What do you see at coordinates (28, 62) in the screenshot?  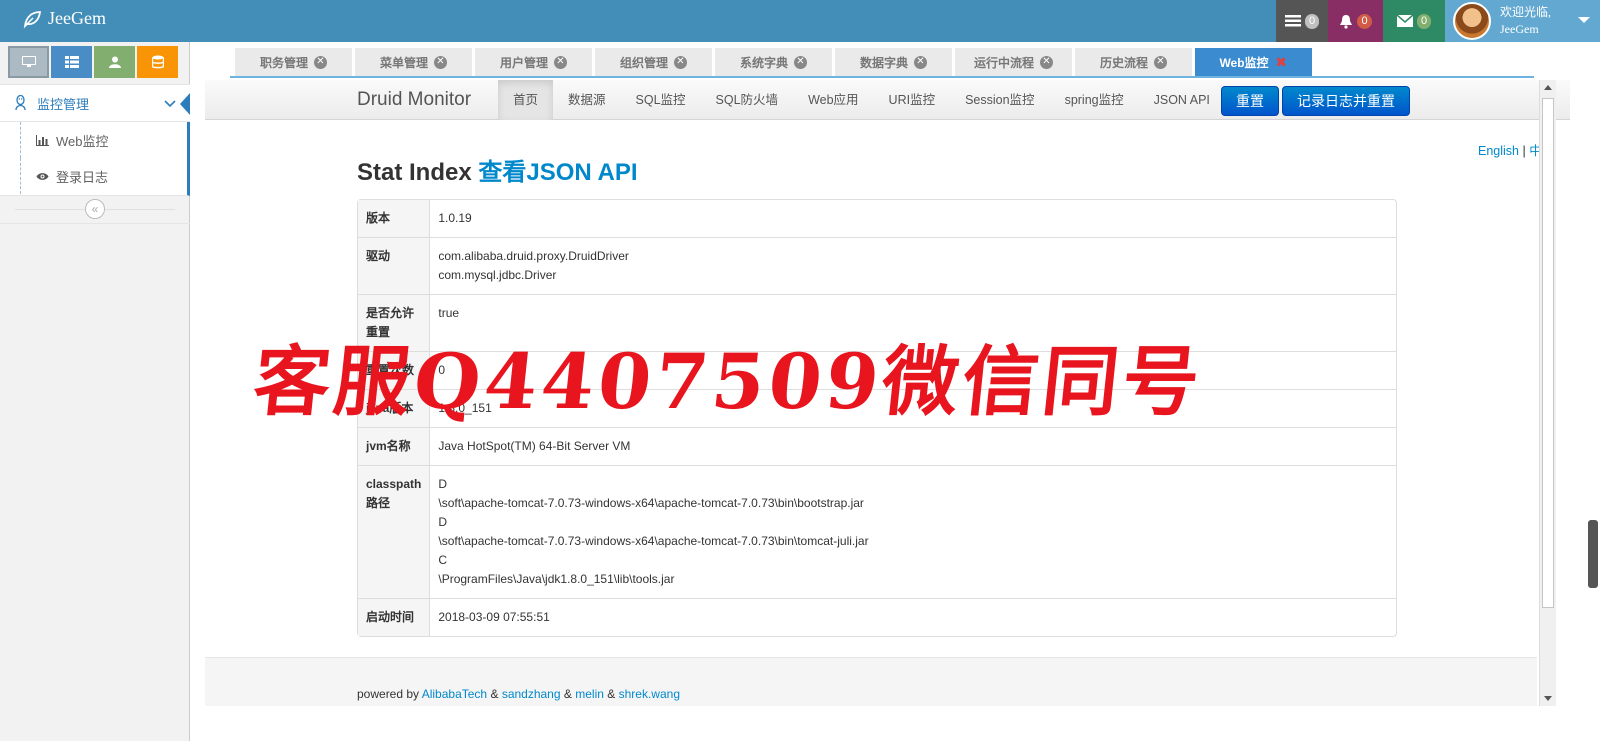 I see `shortcut-desktop` at bounding box center [28, 62].